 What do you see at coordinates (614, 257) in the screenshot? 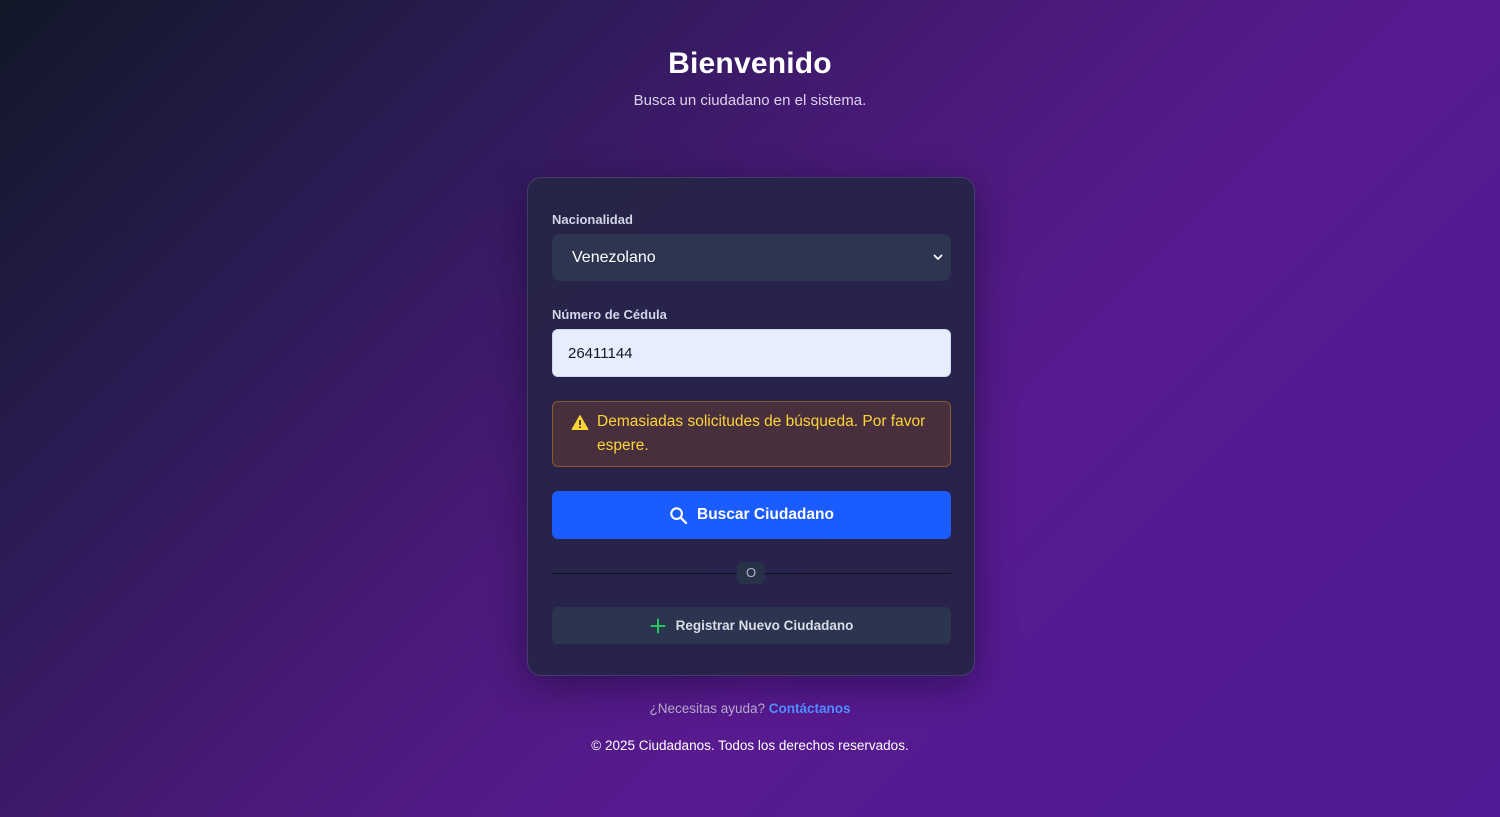
I see `nationality-value: Venezolano` at bounding box center [614, 257].